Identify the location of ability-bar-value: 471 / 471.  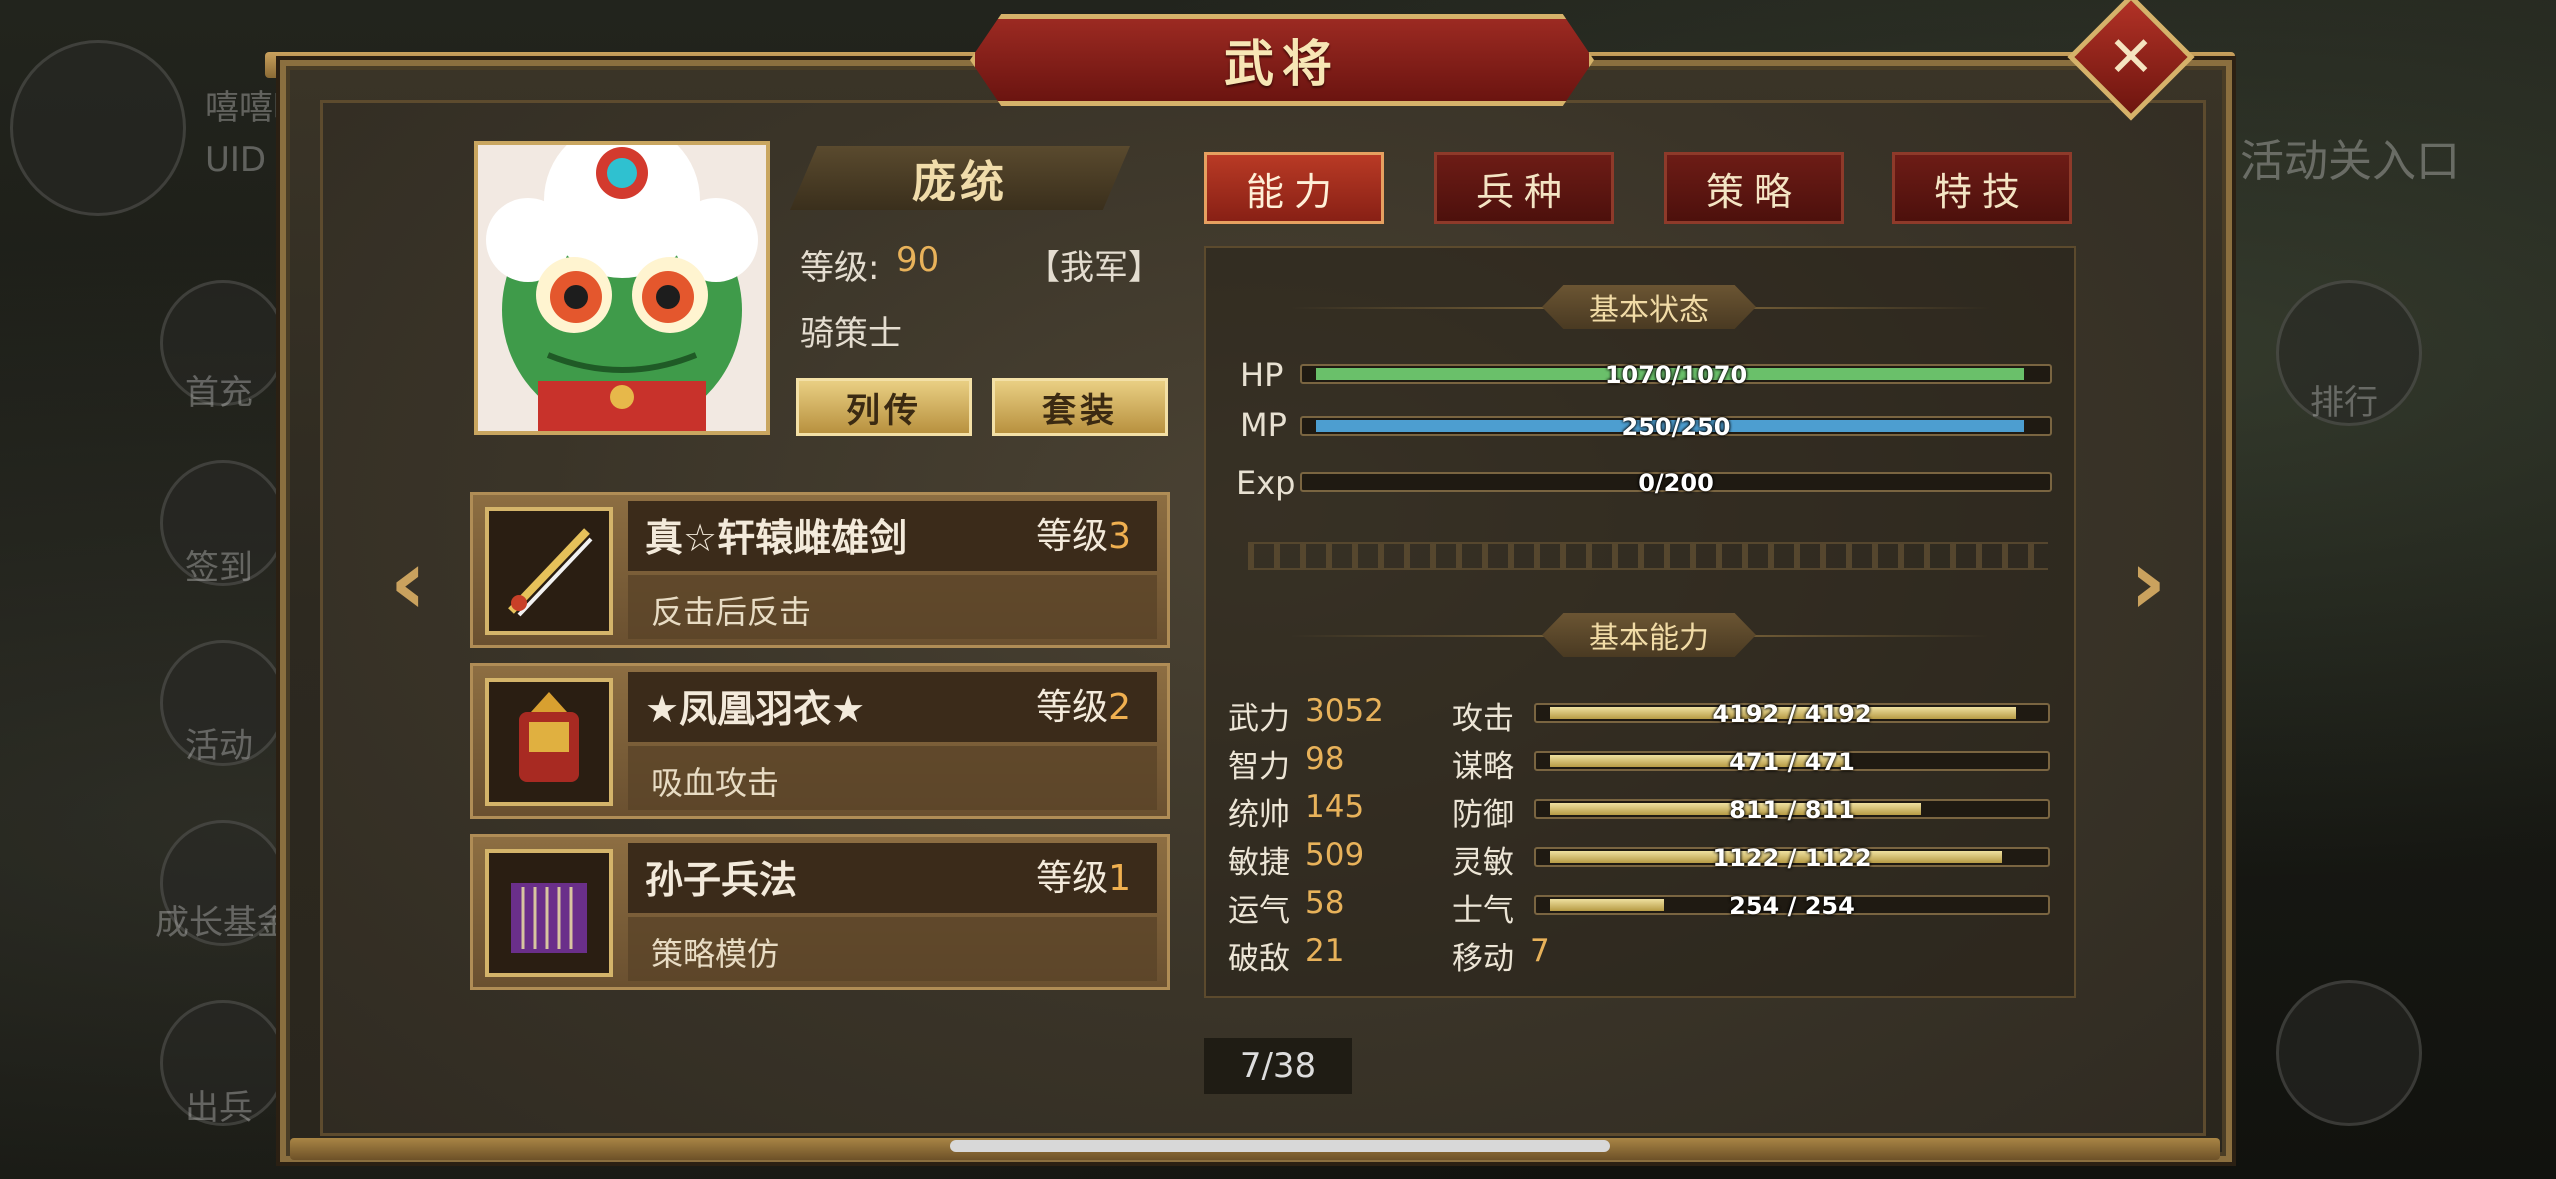
(1792, 762).